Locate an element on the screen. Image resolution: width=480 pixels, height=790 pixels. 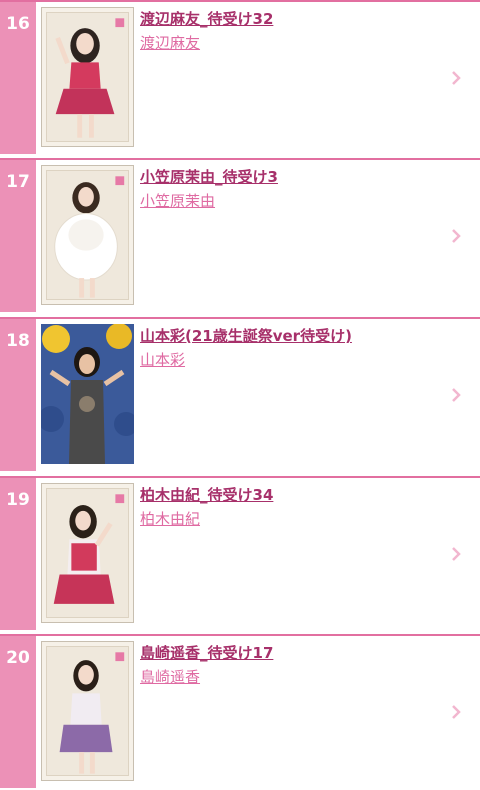
member-name-link: 小笠原茉由 is located at coordinates (177, 200).